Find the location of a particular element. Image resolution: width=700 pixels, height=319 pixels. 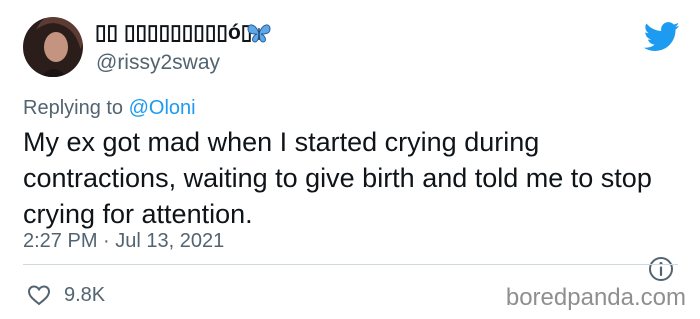

divider is located at coordinates (350, 264).